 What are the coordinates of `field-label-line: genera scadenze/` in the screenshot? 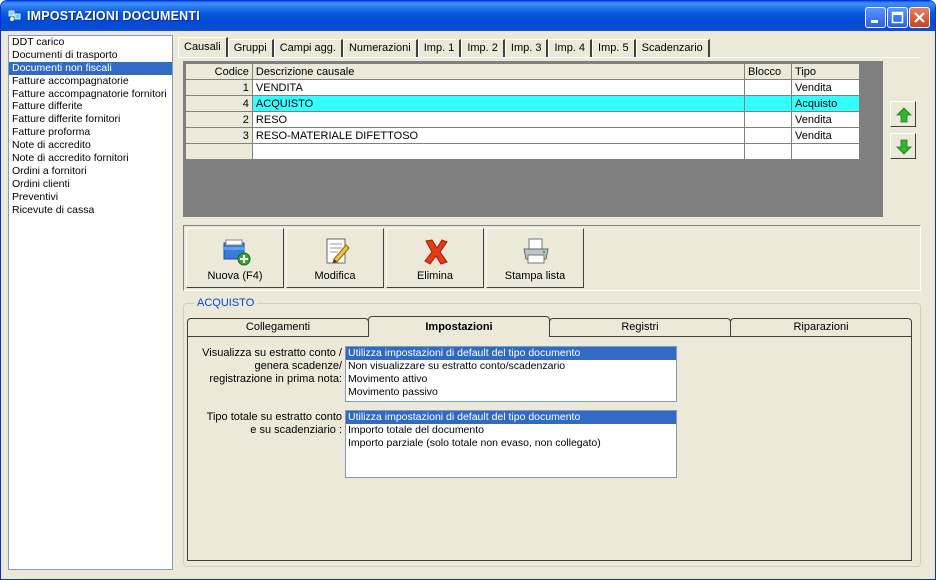 It's located at (298, 366).